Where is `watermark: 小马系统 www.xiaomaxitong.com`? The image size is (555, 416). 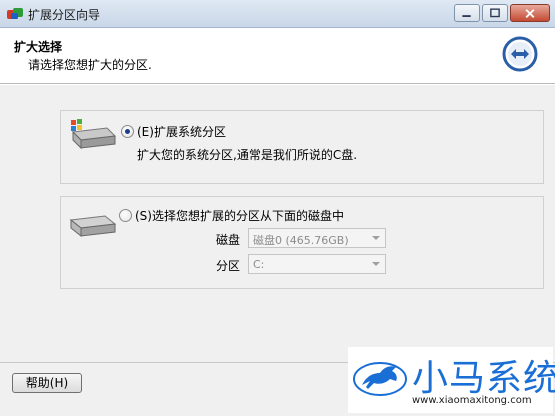 watermark: 小马系统 www.xiaomaxitong.com is located at coordinates (451, 380).